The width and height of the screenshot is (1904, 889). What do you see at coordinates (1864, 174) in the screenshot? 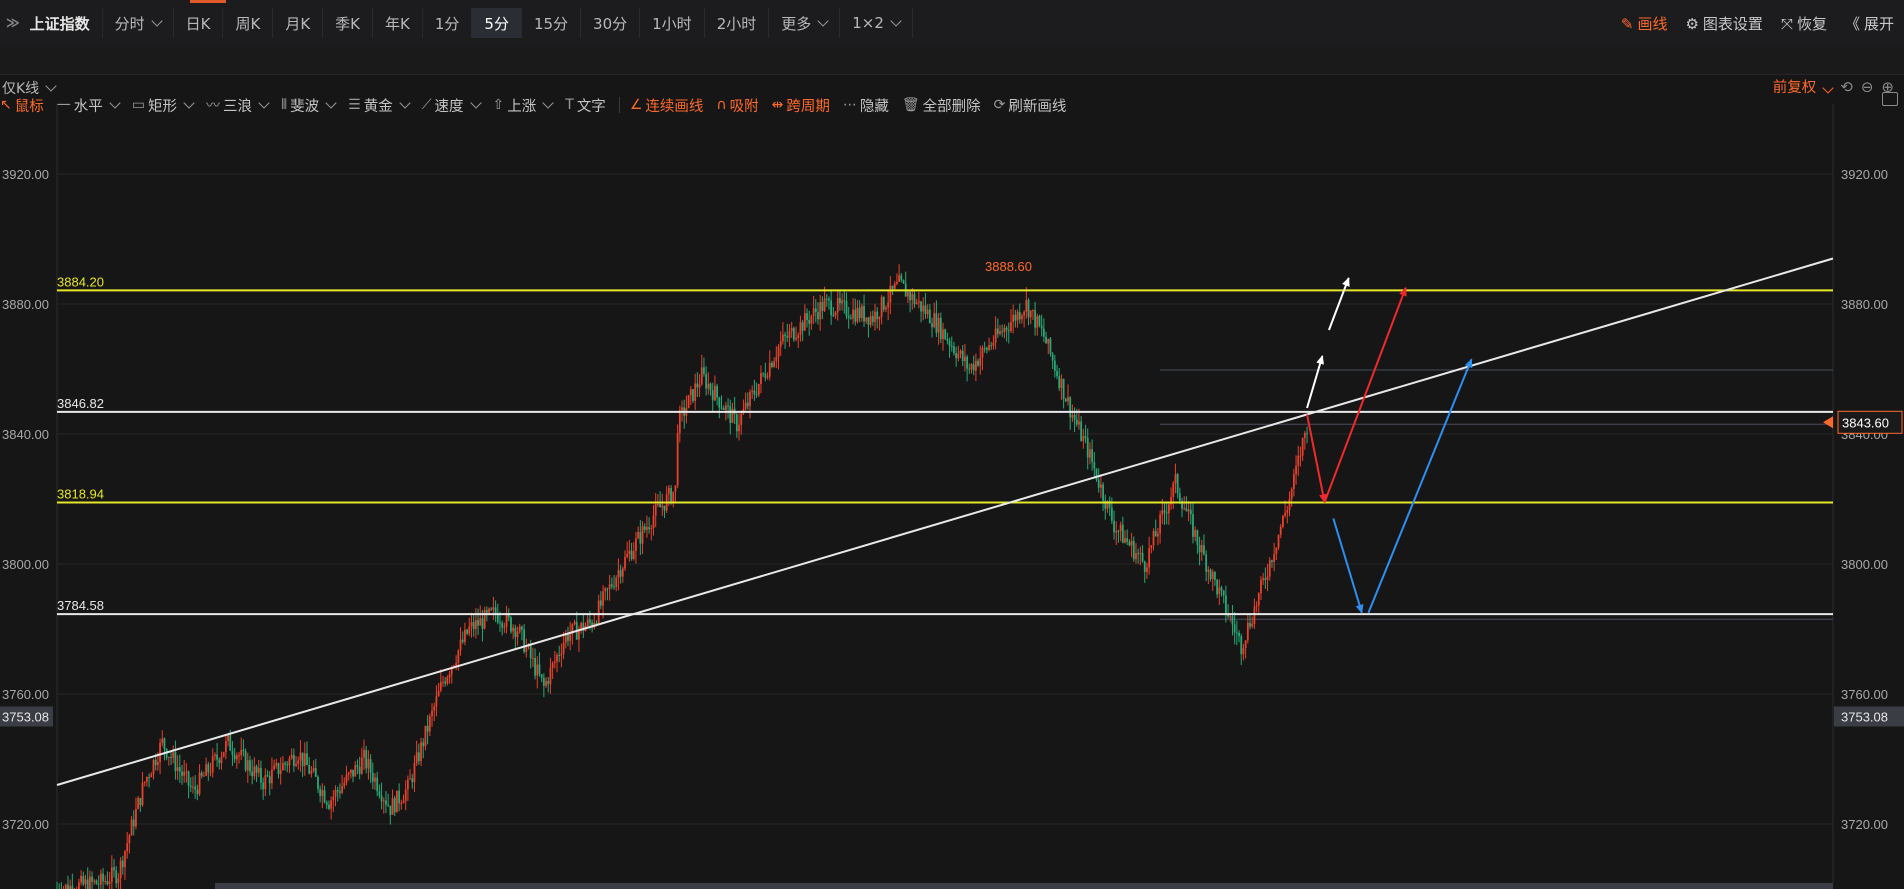
I see `y-tick-label-right: 3920.00` at bounding box center [1864, 174].